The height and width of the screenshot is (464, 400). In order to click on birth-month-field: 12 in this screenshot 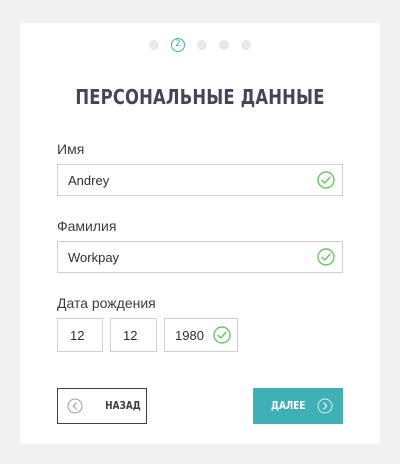, I will do `click(133, 335)`.